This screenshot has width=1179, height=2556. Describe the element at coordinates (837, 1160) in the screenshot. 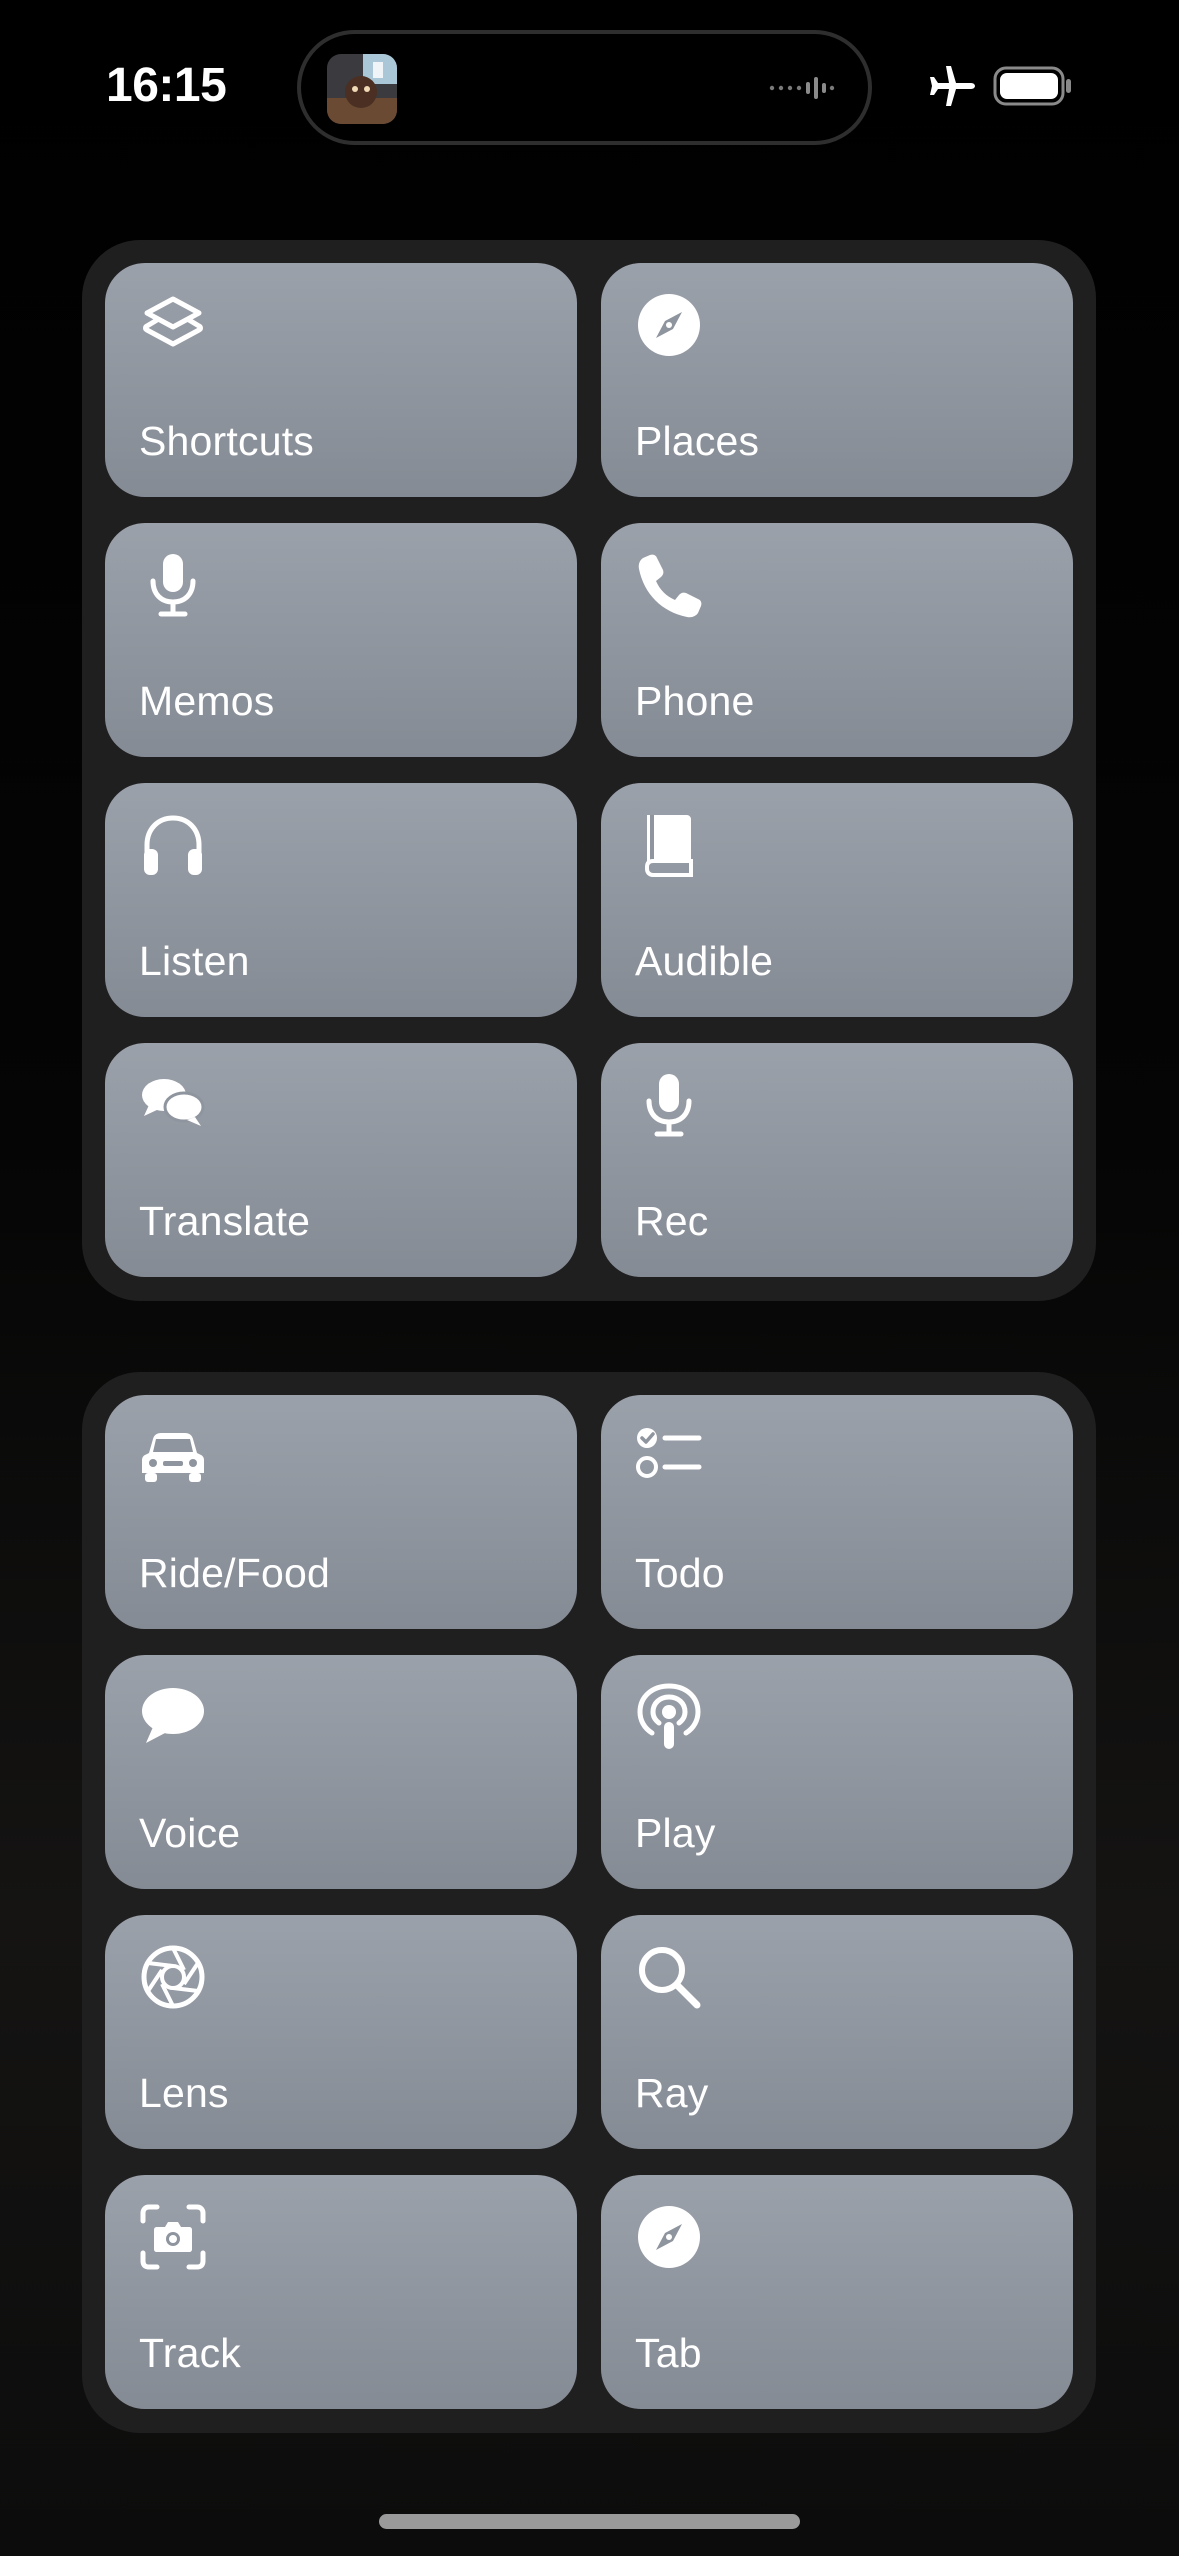

I see `tile-rec: Rec` at that location.